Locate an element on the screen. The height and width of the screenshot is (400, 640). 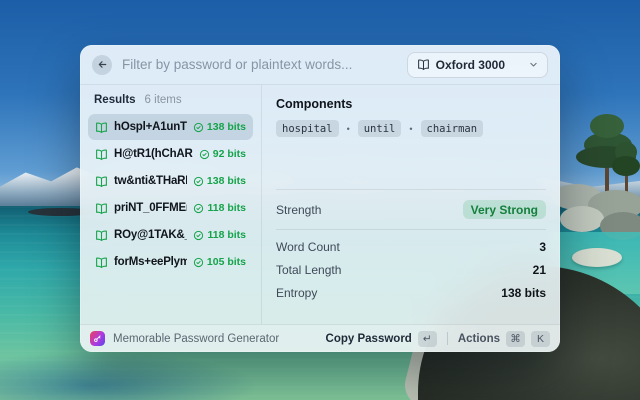
result-row: ROy@1TAK&_inrecALI 118 bits is located at coordinates (170, 235).